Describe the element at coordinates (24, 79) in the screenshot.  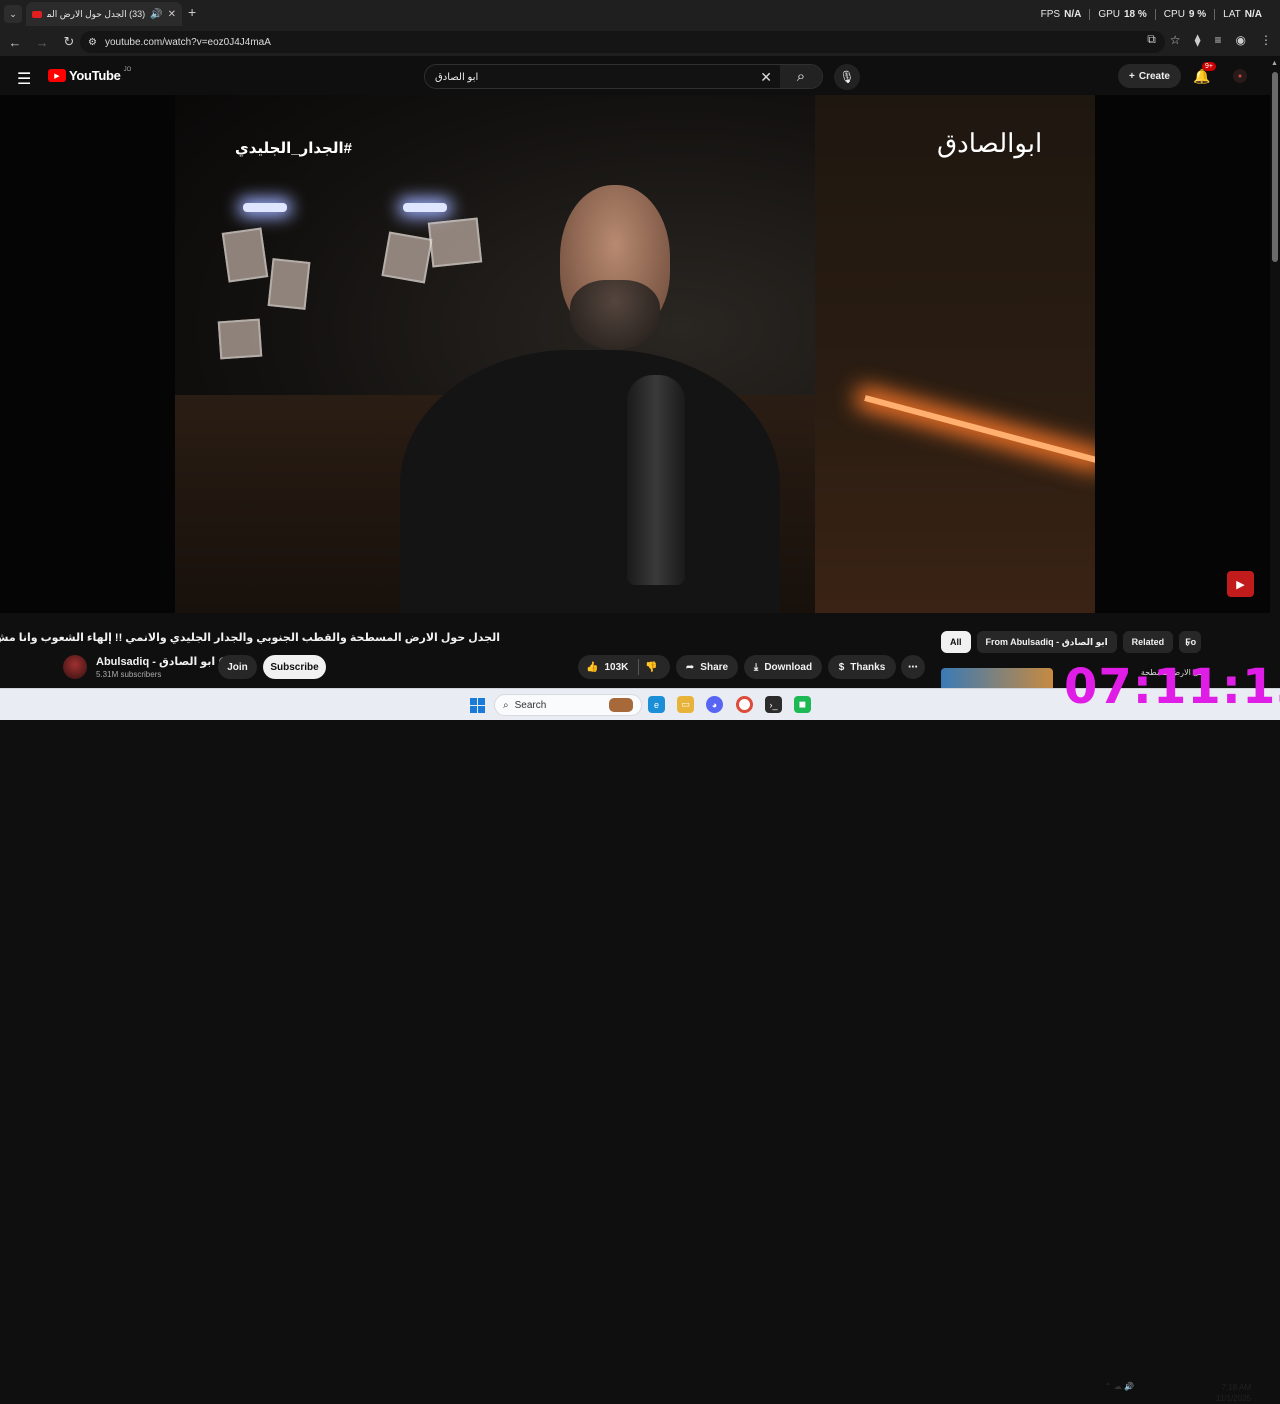
I see `hamburger-menu-icon: ☰` at that location.